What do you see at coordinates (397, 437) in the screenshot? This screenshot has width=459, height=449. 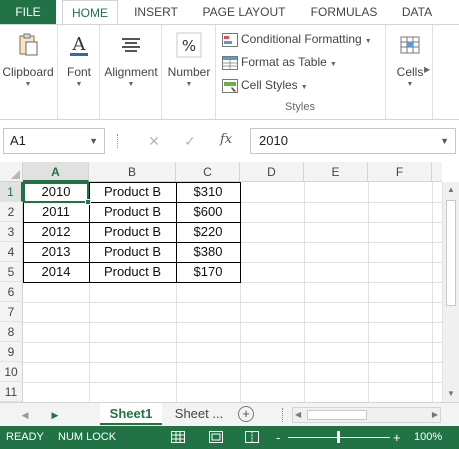 I see `zoom-in-button: +` at bounding box center [397, 437].